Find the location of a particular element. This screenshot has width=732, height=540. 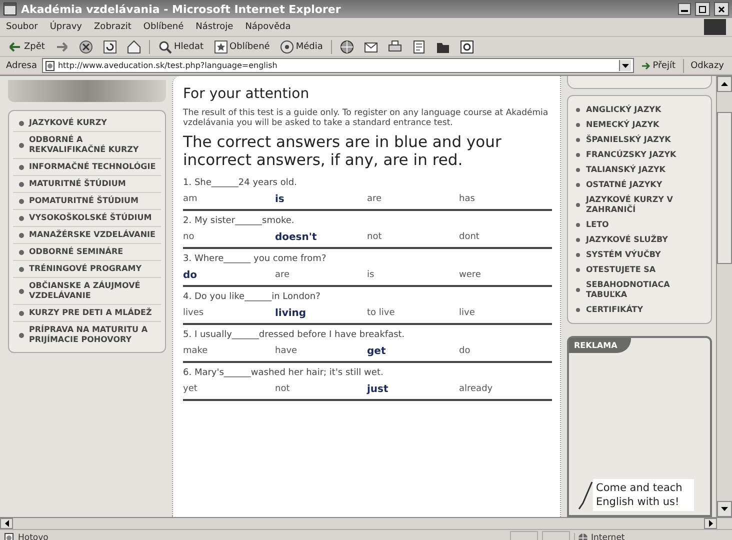

maximize-button is located at coordinates (702, 9).